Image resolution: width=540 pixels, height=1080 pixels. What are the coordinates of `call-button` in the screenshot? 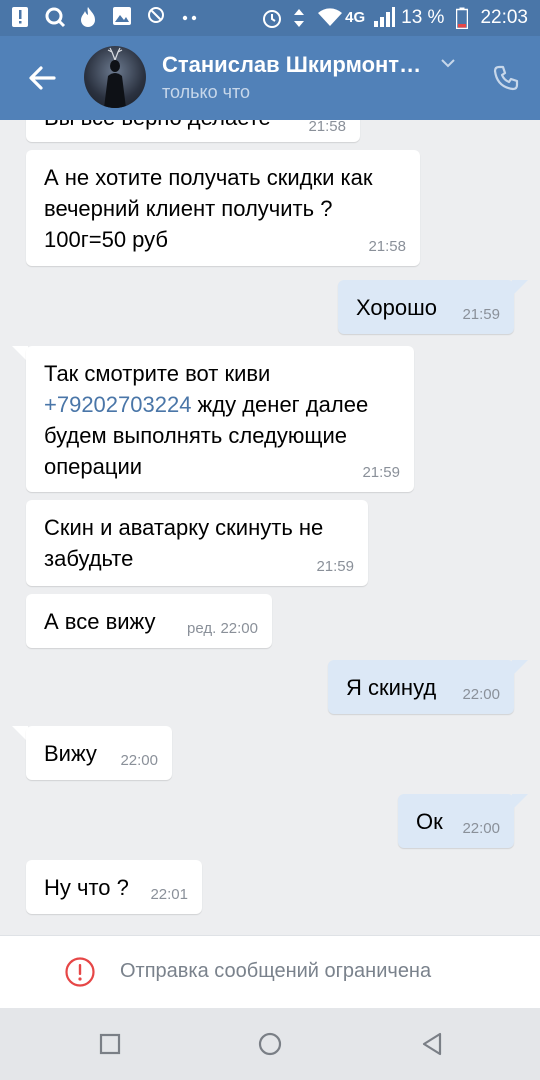 It's located at (506, 78).